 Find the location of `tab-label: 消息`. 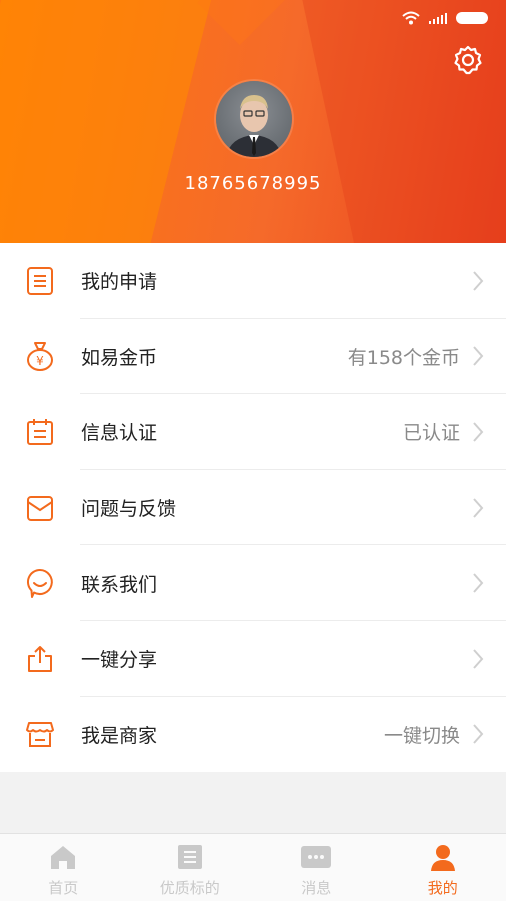

tab-label: 消息 is located at coordinates (316, 887).